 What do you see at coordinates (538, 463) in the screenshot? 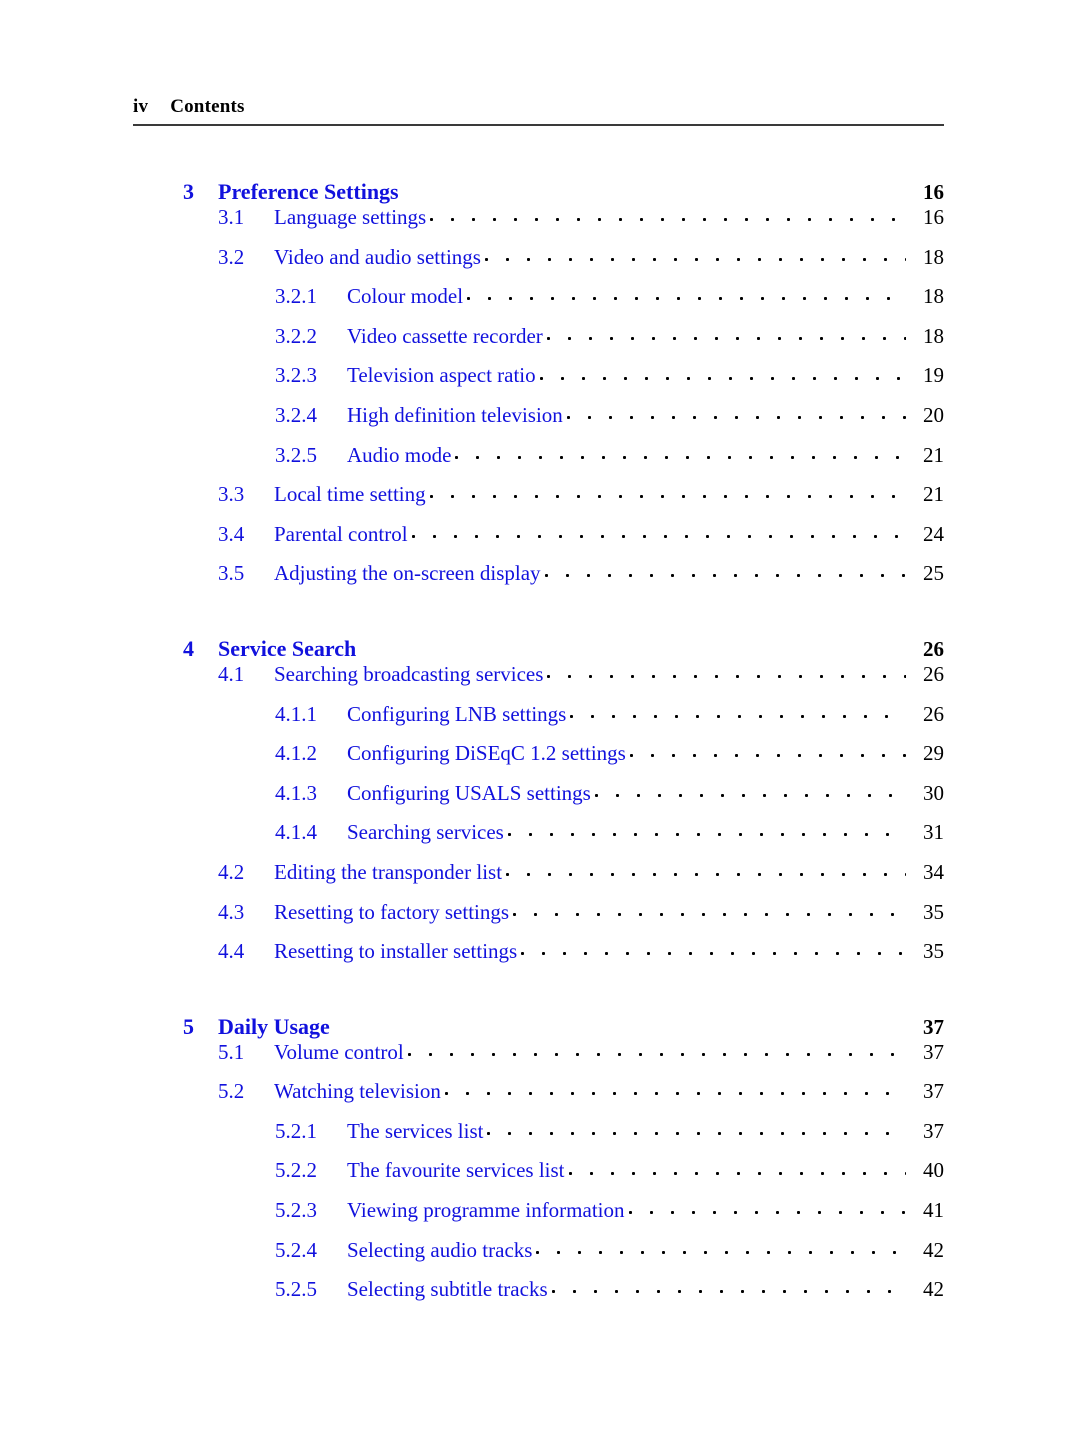
I see `toc-entry-level3: 3.2.5 Audio mode 21` at bounding box center [538, 463].